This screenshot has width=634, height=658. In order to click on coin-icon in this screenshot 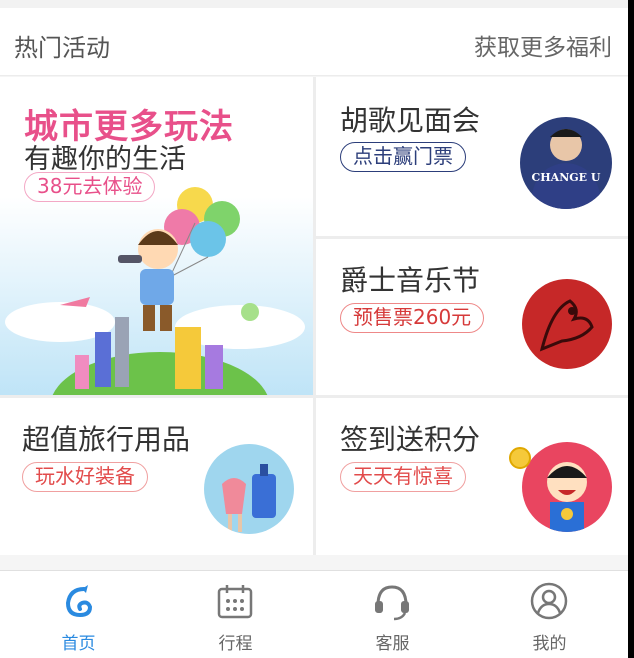, I will do `click(520, 458)`.